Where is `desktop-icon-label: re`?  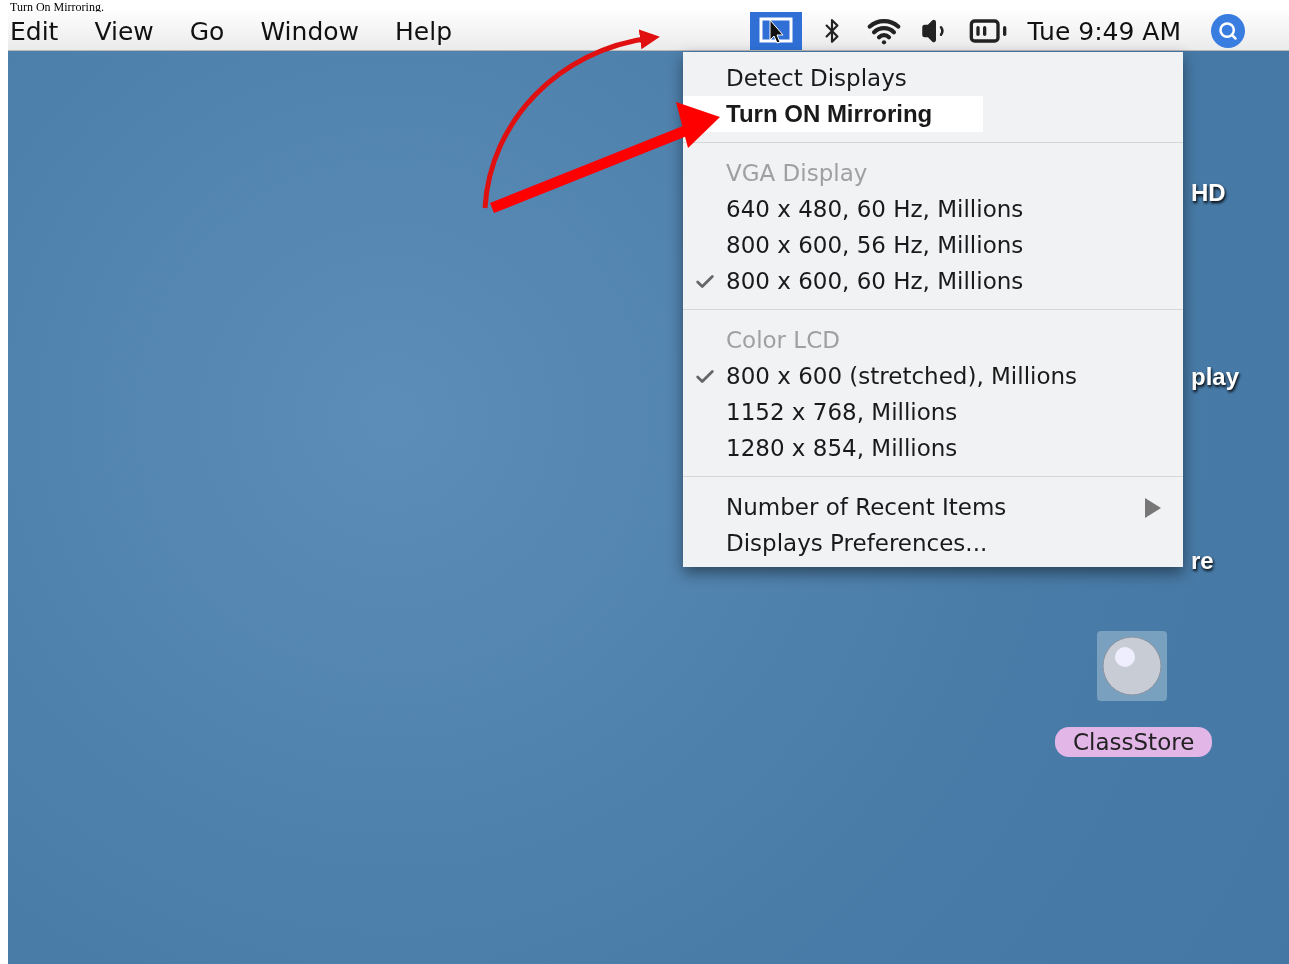
desktop-icon-label: re is located at coordinates (1202, 561).